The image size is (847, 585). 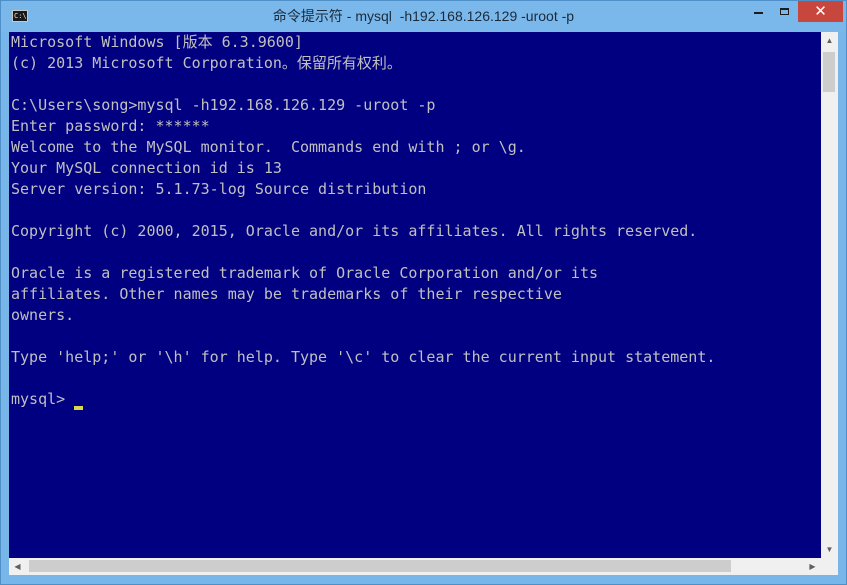 What do you see at coordinates (829, 566) in the screenshot?
I see `scrollbar-corner` at bounding box center [829, 566].